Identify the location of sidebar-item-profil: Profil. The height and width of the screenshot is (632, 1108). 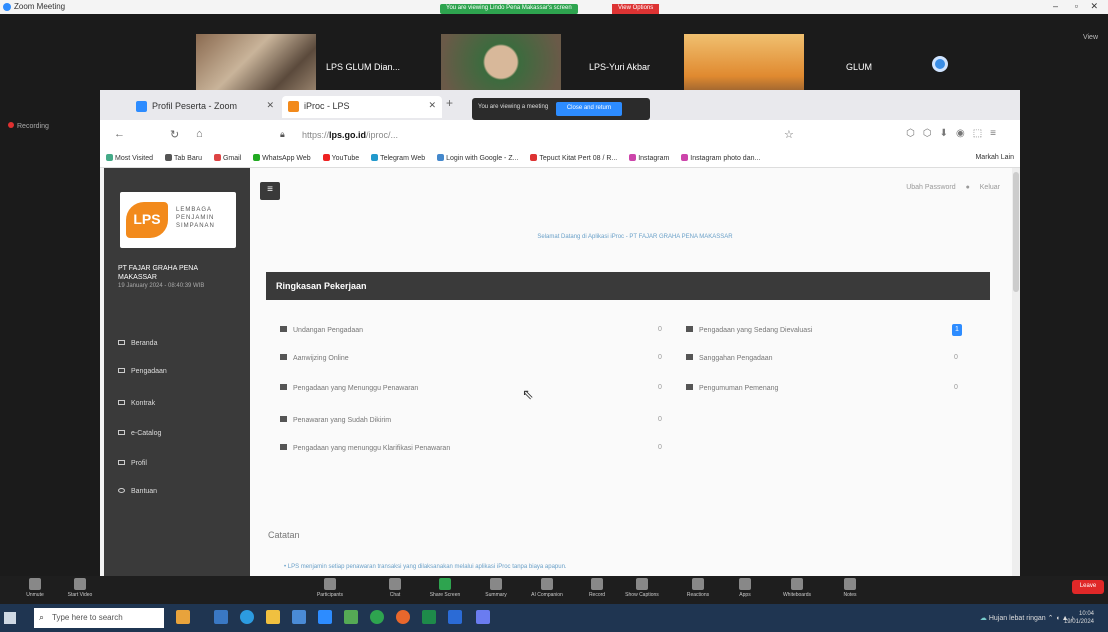
(132, 463).